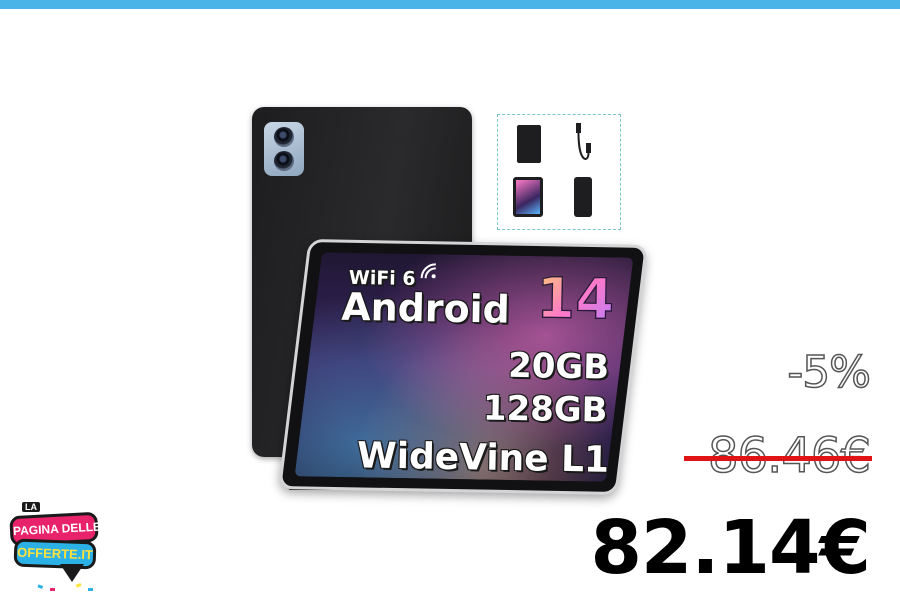  What do you see at coordinates (483, 458) in the screenshot?
I see `drm-label: WideVine L1` at bounding box center [483, 458].